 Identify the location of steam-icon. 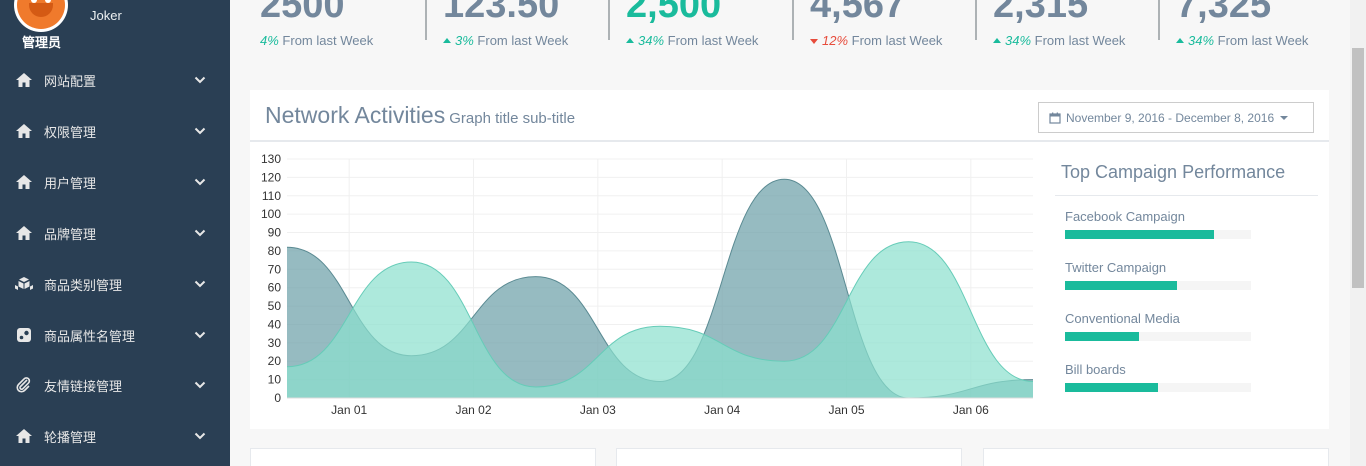
(24, 335).